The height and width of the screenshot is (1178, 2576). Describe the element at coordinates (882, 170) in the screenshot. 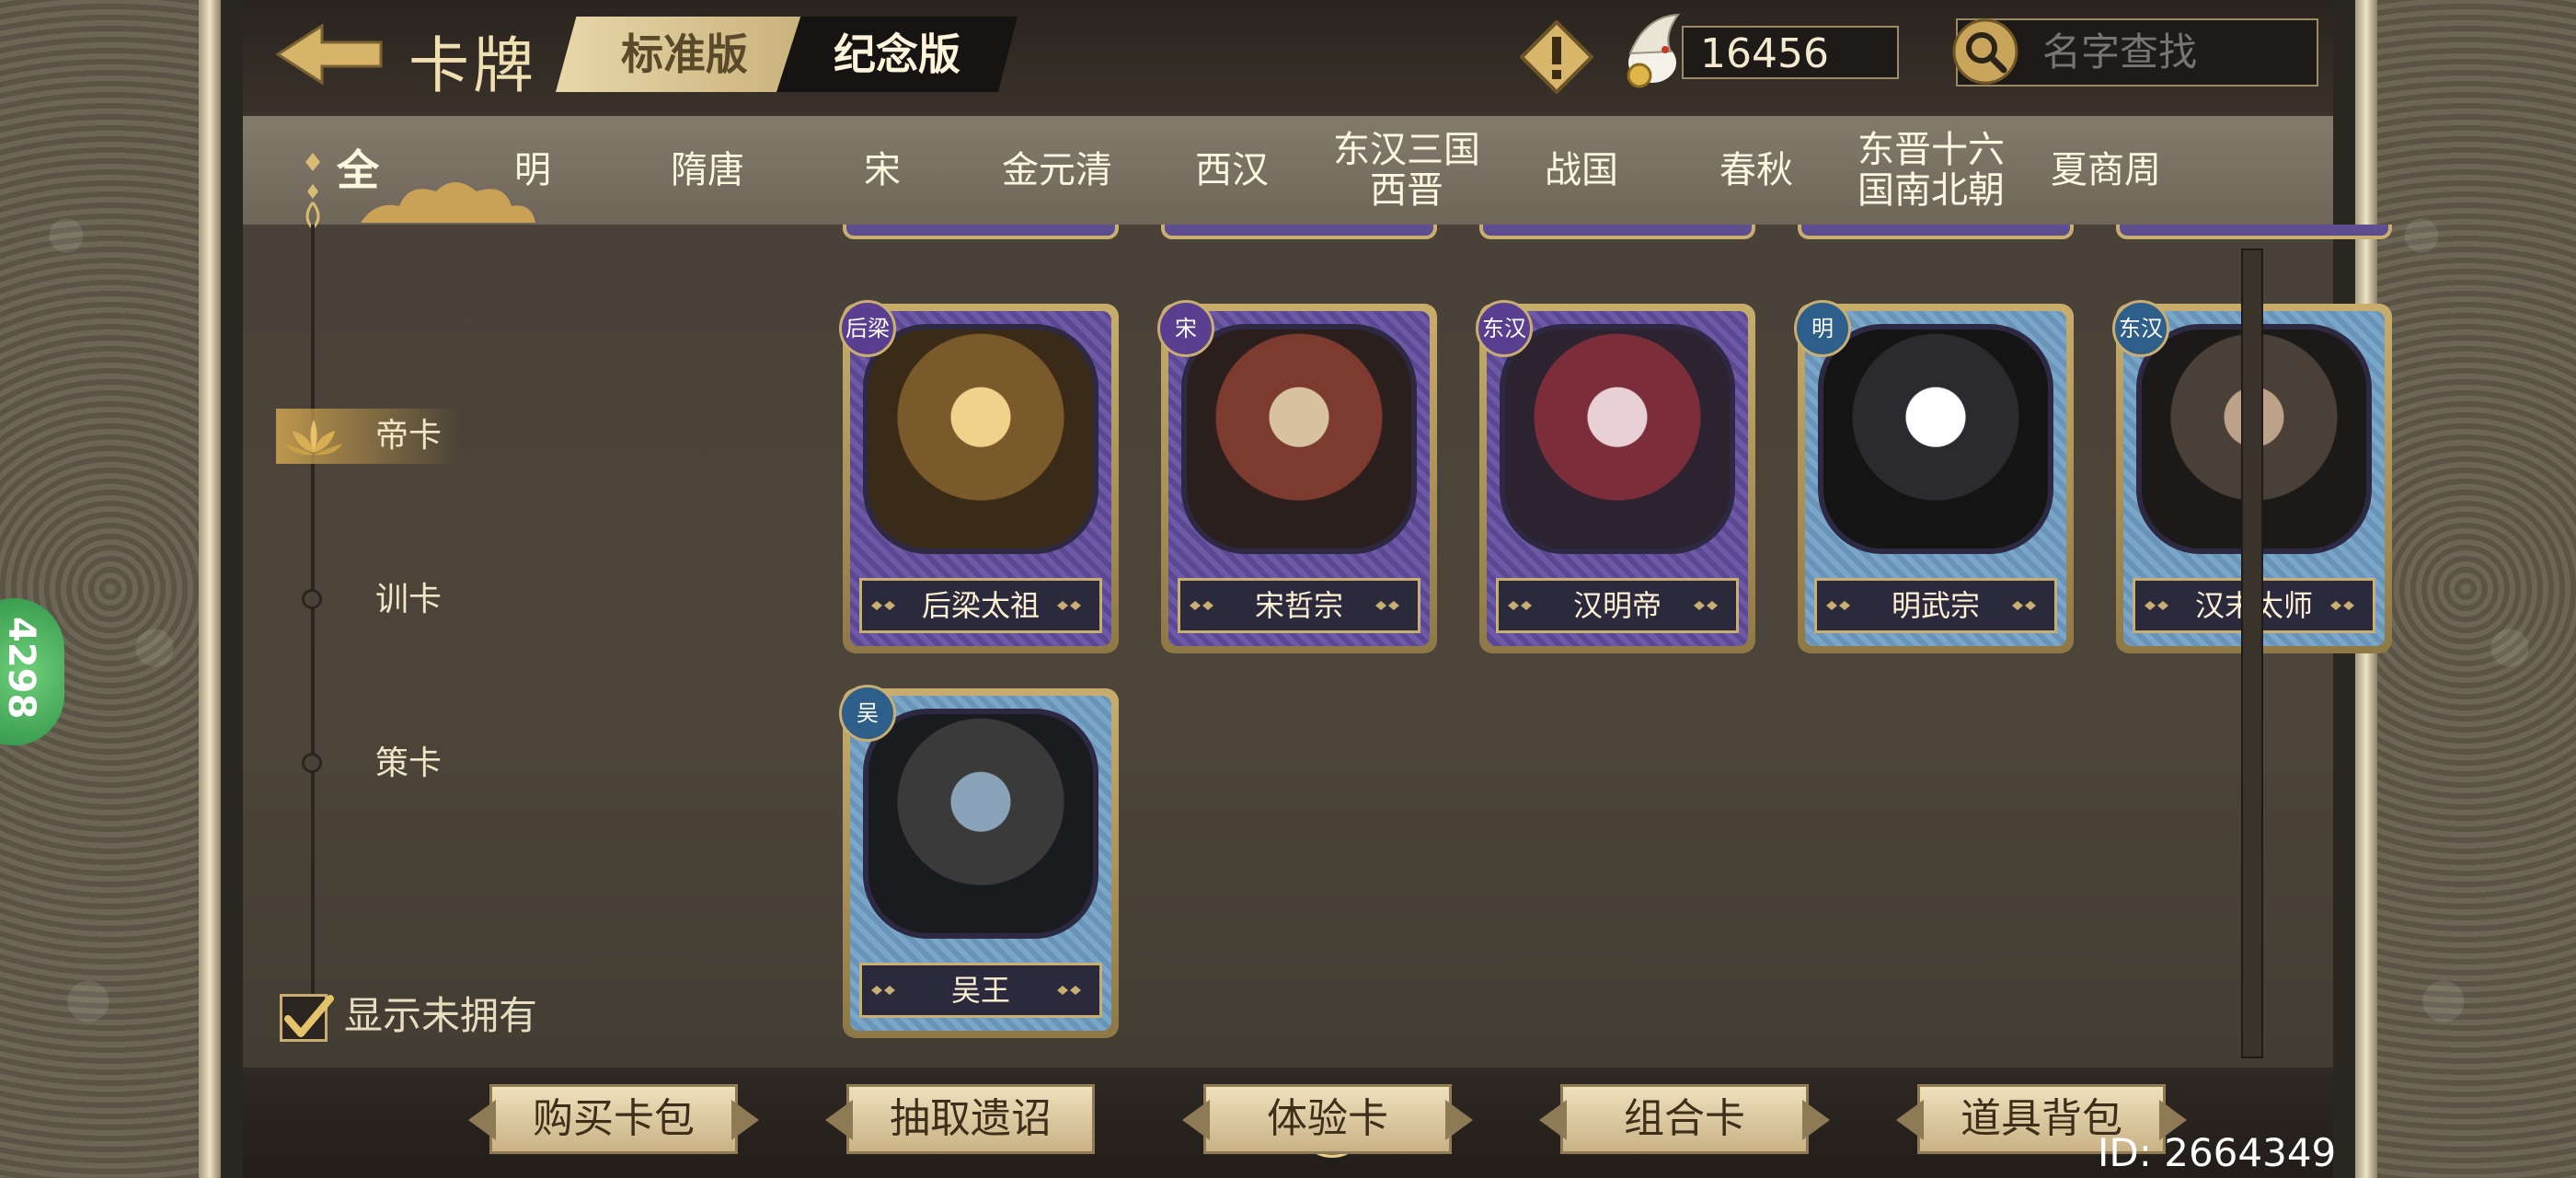

I see `tab-era: 宋` at that location.